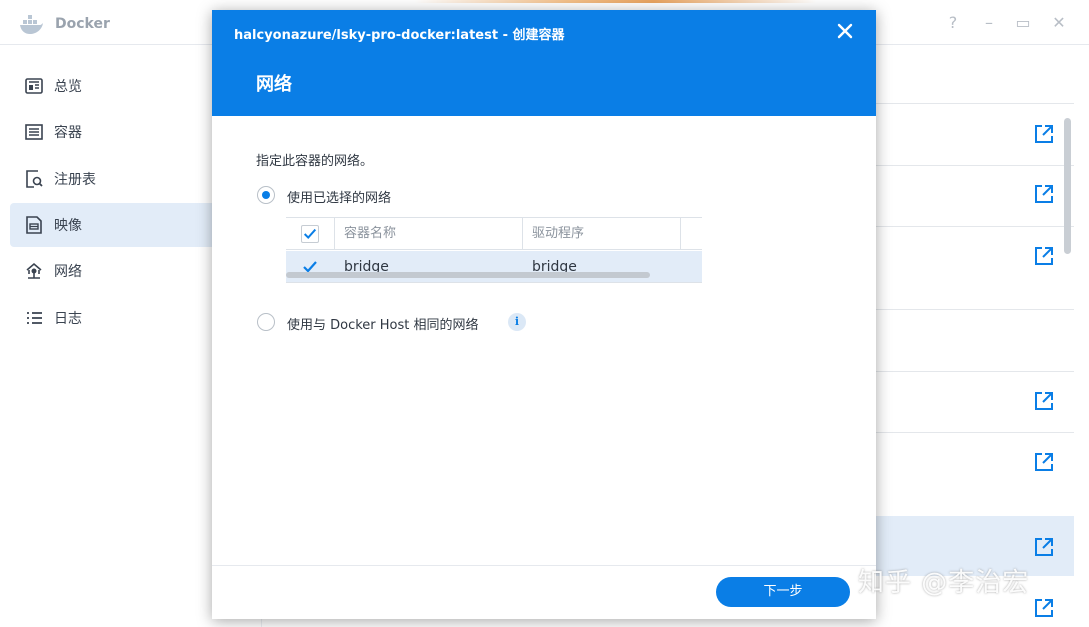 The height and width of the screenshot is (627, 1089). Describe the element at coordinates (115, 86) in the screenshot. I see `sidebar-item-overview: 总览` at that location.